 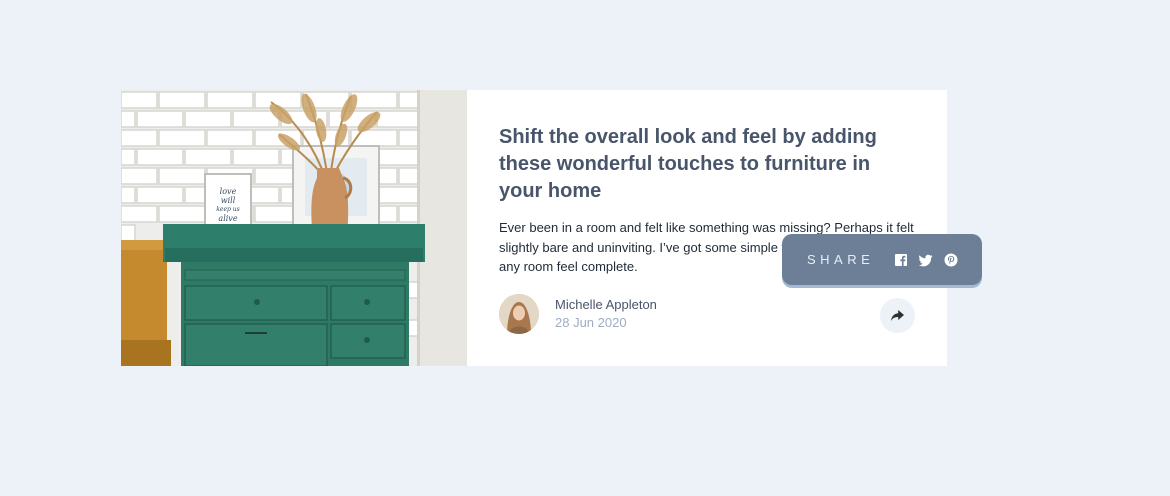 I want to click on share-popup: SHARE, so click(x=882, y=259).